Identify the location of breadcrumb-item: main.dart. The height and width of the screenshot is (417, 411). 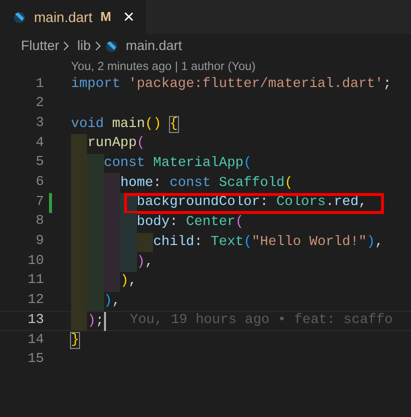
(154, 46).